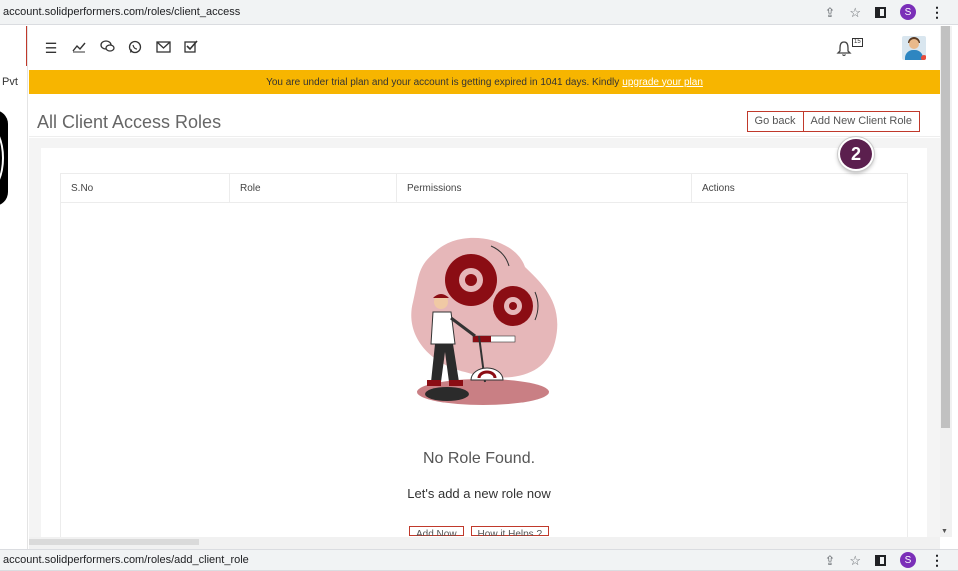 This screenshot has width=958, height=571. I want to click on empty-state-illustration, so click(484, 321).